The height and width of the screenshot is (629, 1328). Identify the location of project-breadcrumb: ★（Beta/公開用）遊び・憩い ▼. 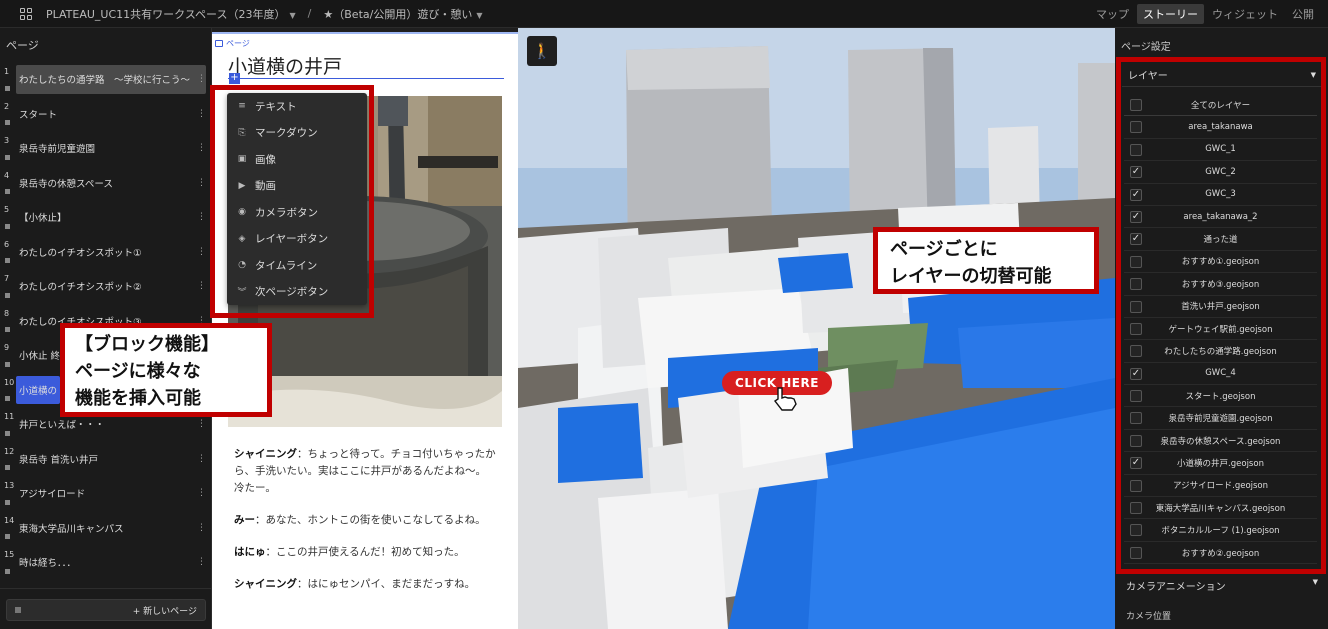
(402, 14).